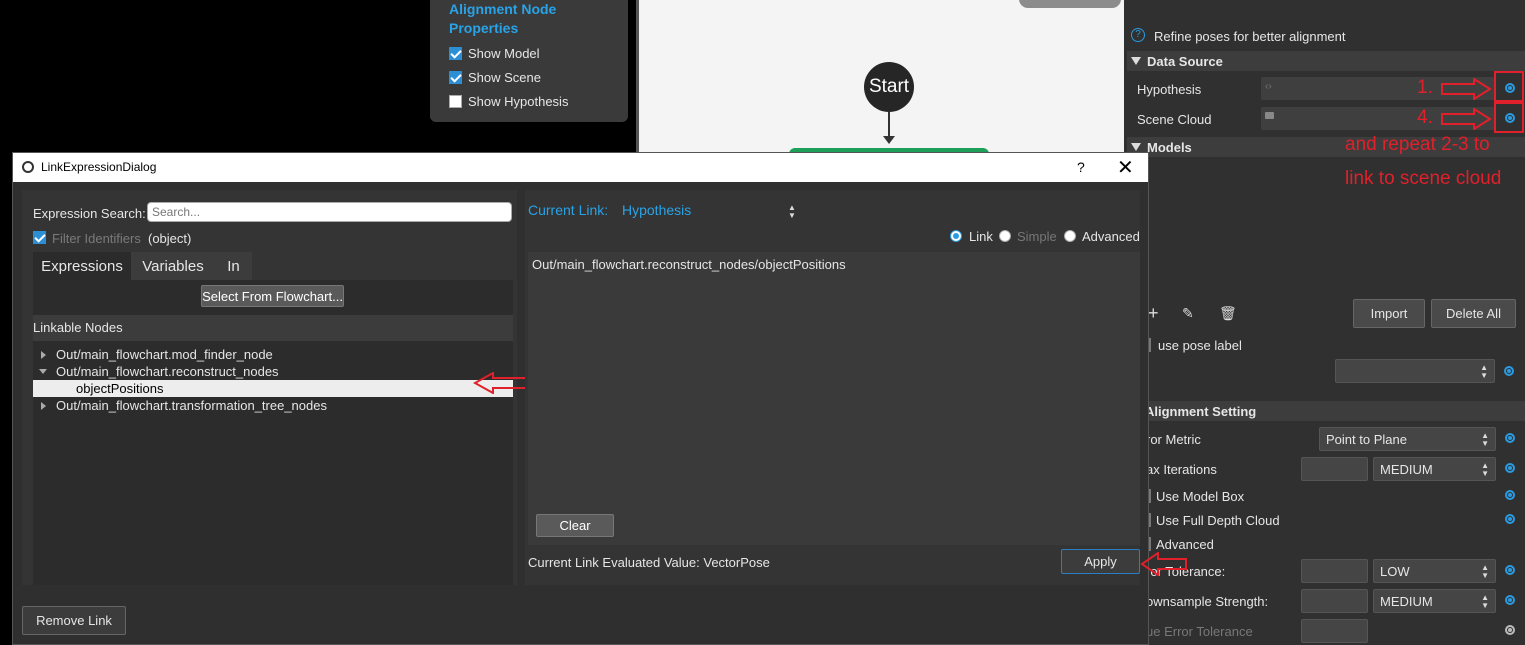 Image resolution: width=1525 pixels, height=645 pixels. Describe the element at coordinates (1070, 4) in the screenshot. I see `canvas-node-button` at that location.